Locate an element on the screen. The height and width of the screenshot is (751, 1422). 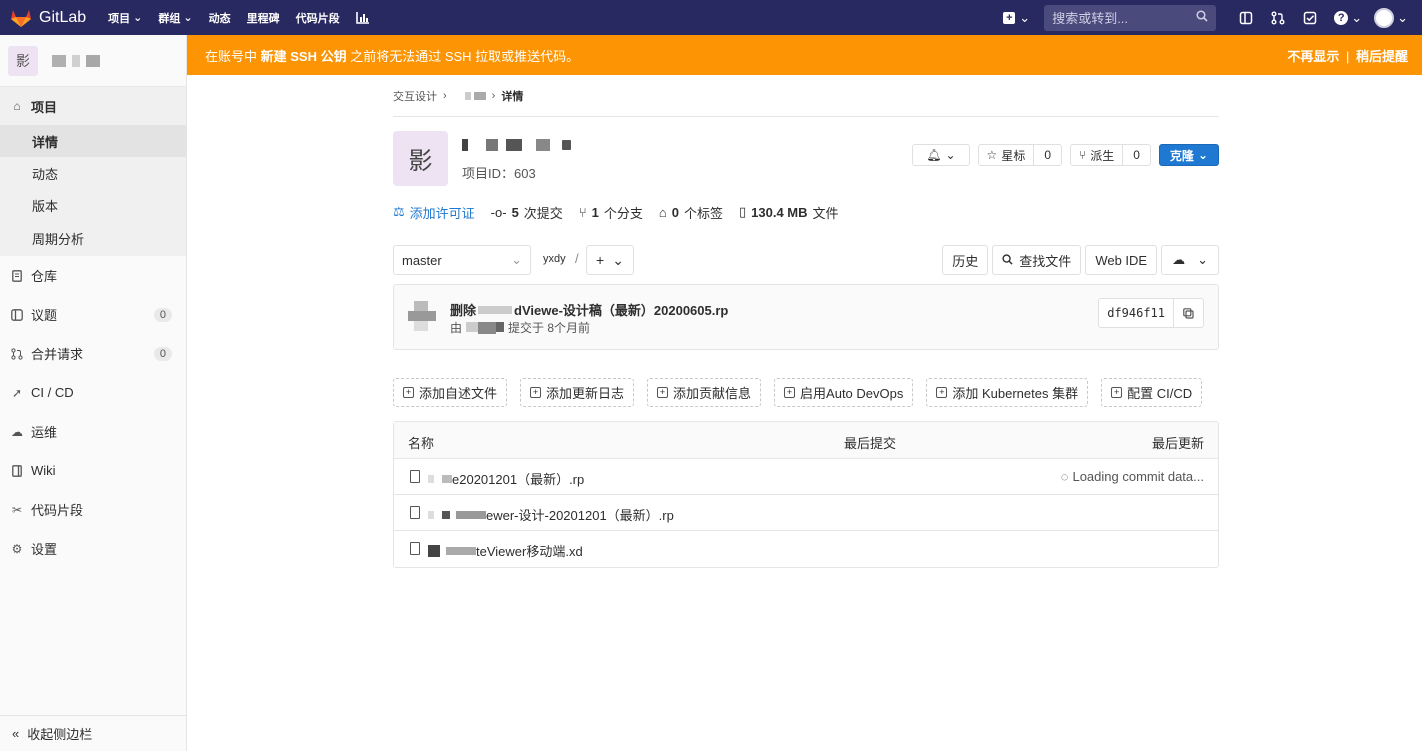
file-name-link: ewer-设计-20201201（最新）.rp is located at coordinates (551, 514).